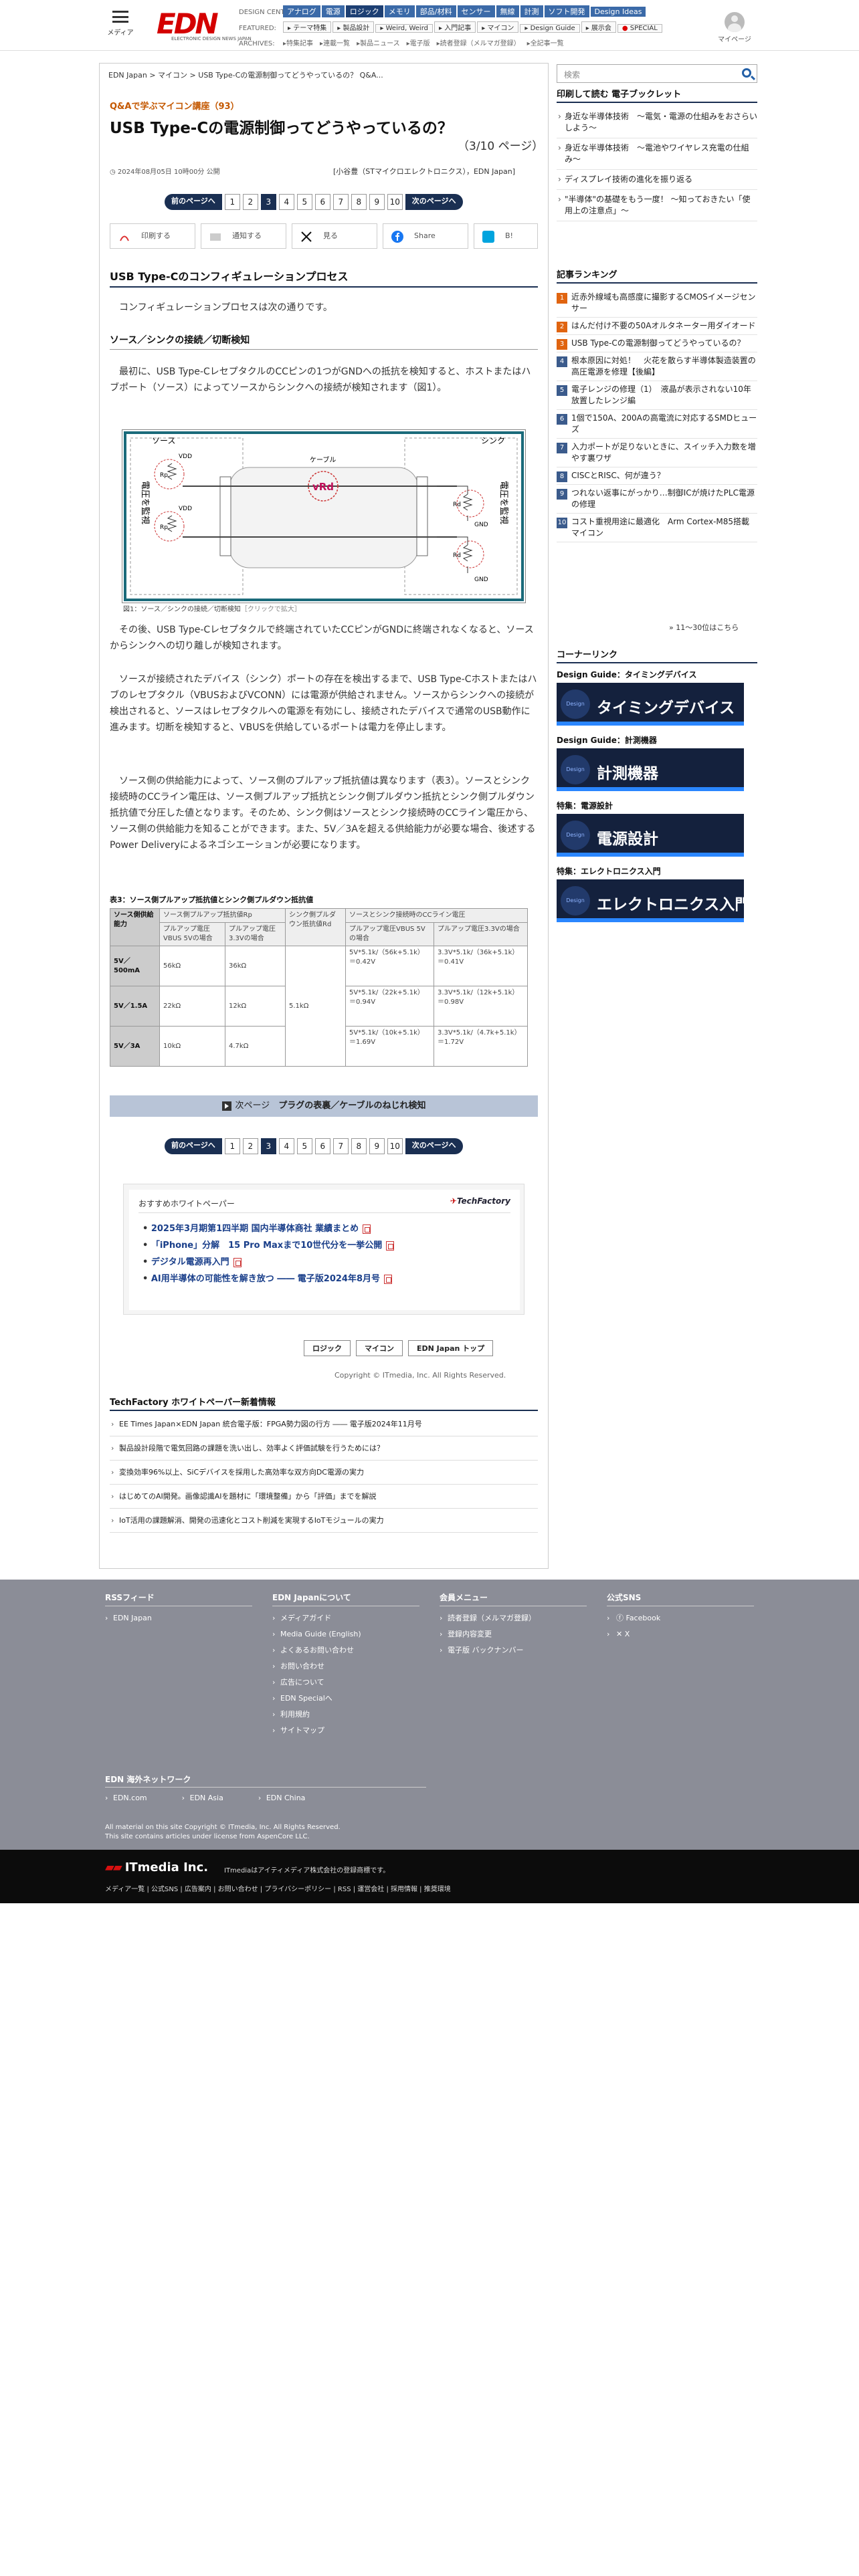  What do you see at coordinates (657, 123) in the screenshot?
I see `booklet-item: 身近な半導体技術 〜電気・電源の仕組みをおさらいしよう〜` at bounding box center [657, 123].